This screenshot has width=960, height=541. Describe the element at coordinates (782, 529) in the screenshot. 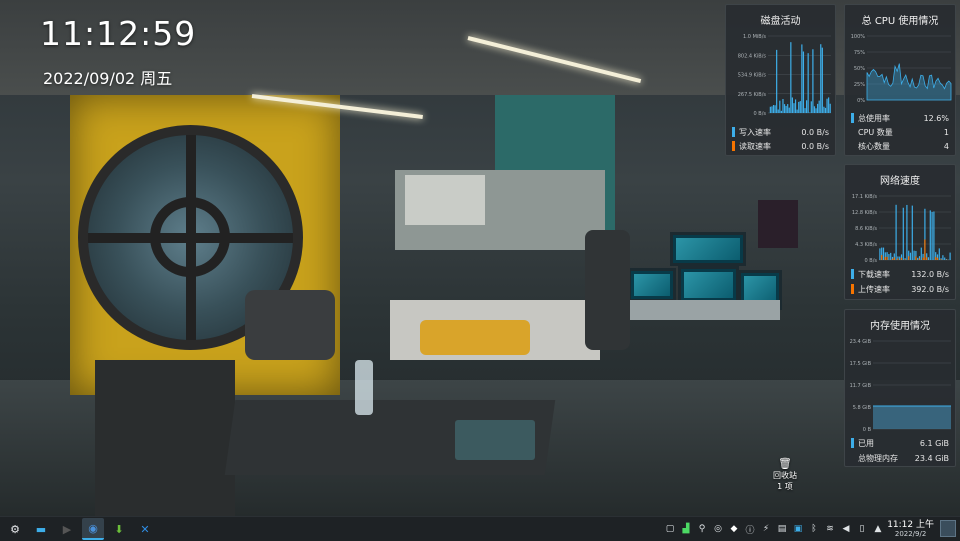

I see `clipboard-icon: ▤` at that location.